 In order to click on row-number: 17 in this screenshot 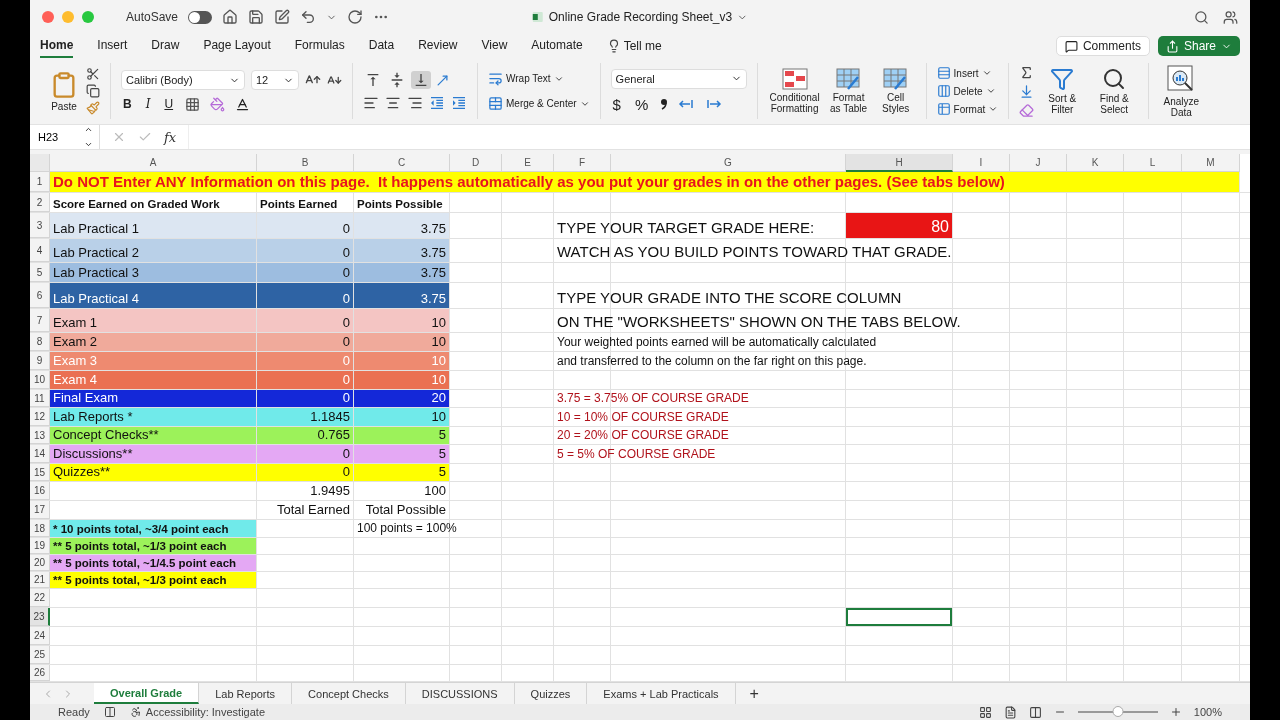, I will do `click(40, 510)`.